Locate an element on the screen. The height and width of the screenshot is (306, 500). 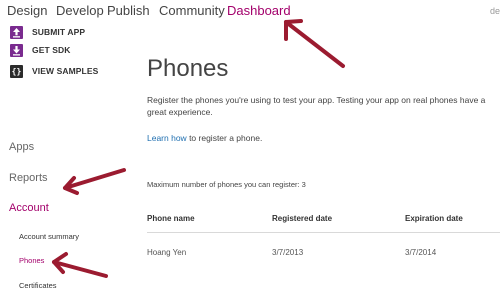
cell-registered-date: 3/7/2013 is located at coordinates (288, 252).